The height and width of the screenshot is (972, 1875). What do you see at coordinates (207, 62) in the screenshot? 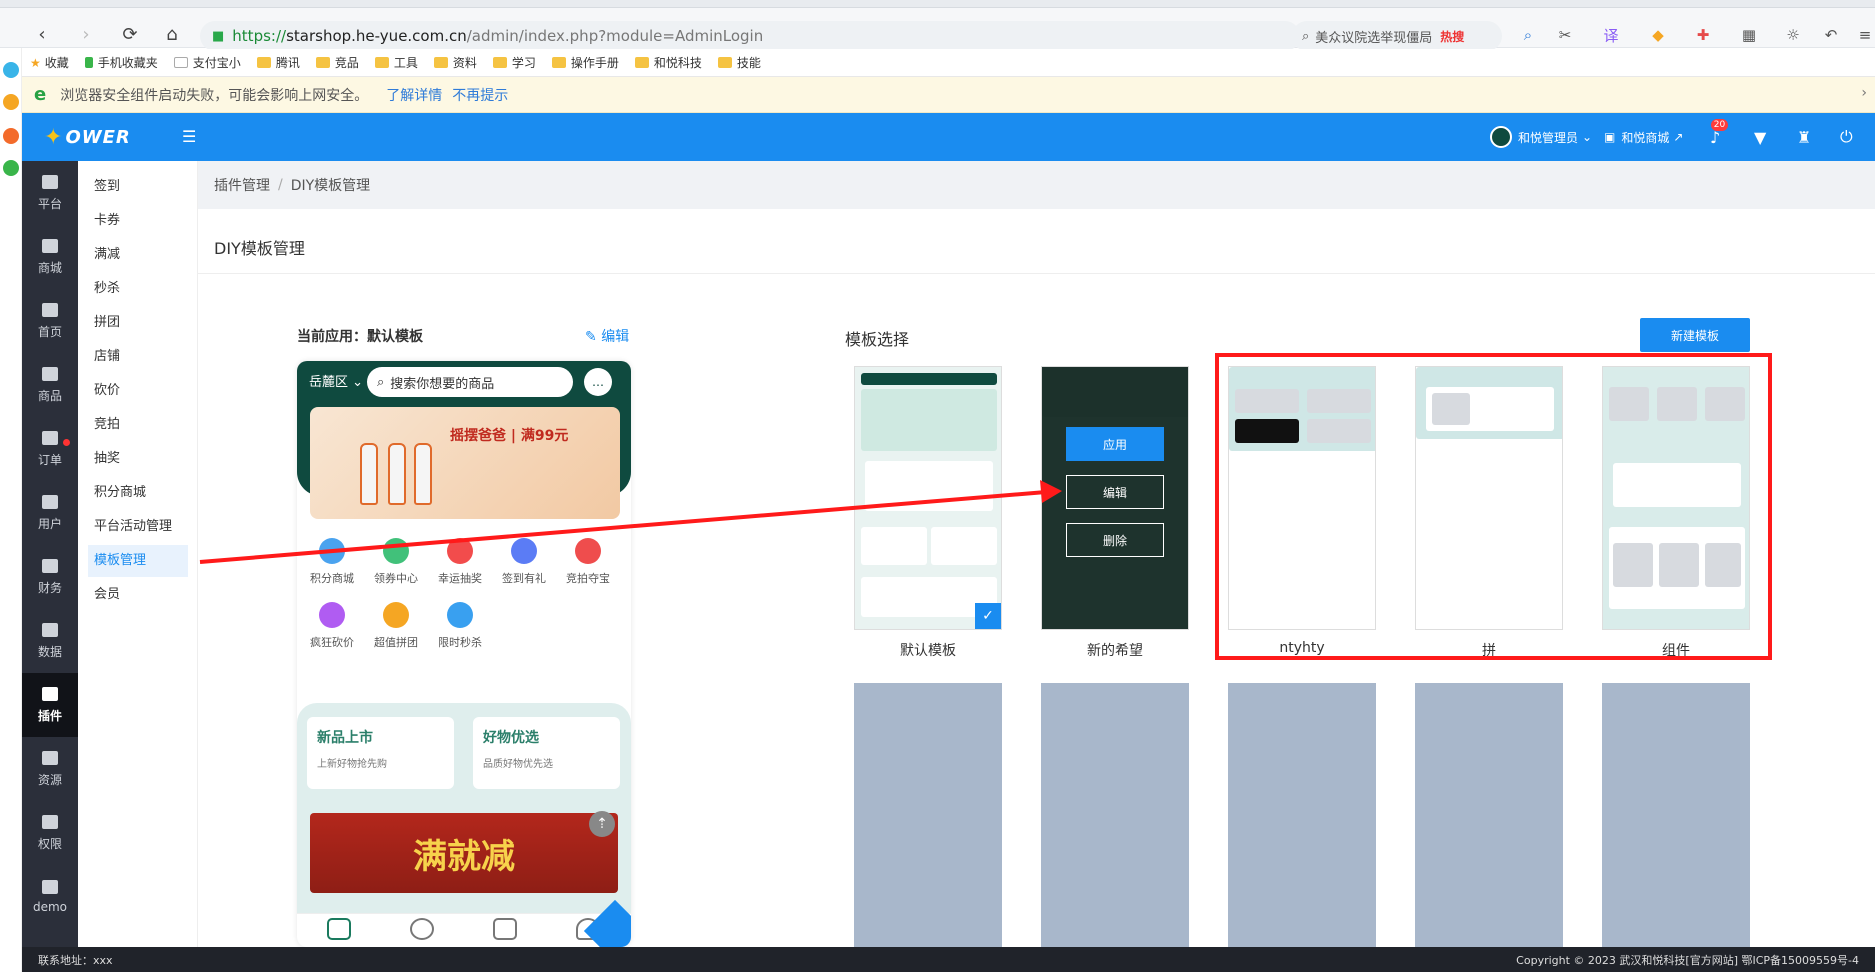
I see `bookmark-2: 支付宝小` at bounding box center [207, 62].